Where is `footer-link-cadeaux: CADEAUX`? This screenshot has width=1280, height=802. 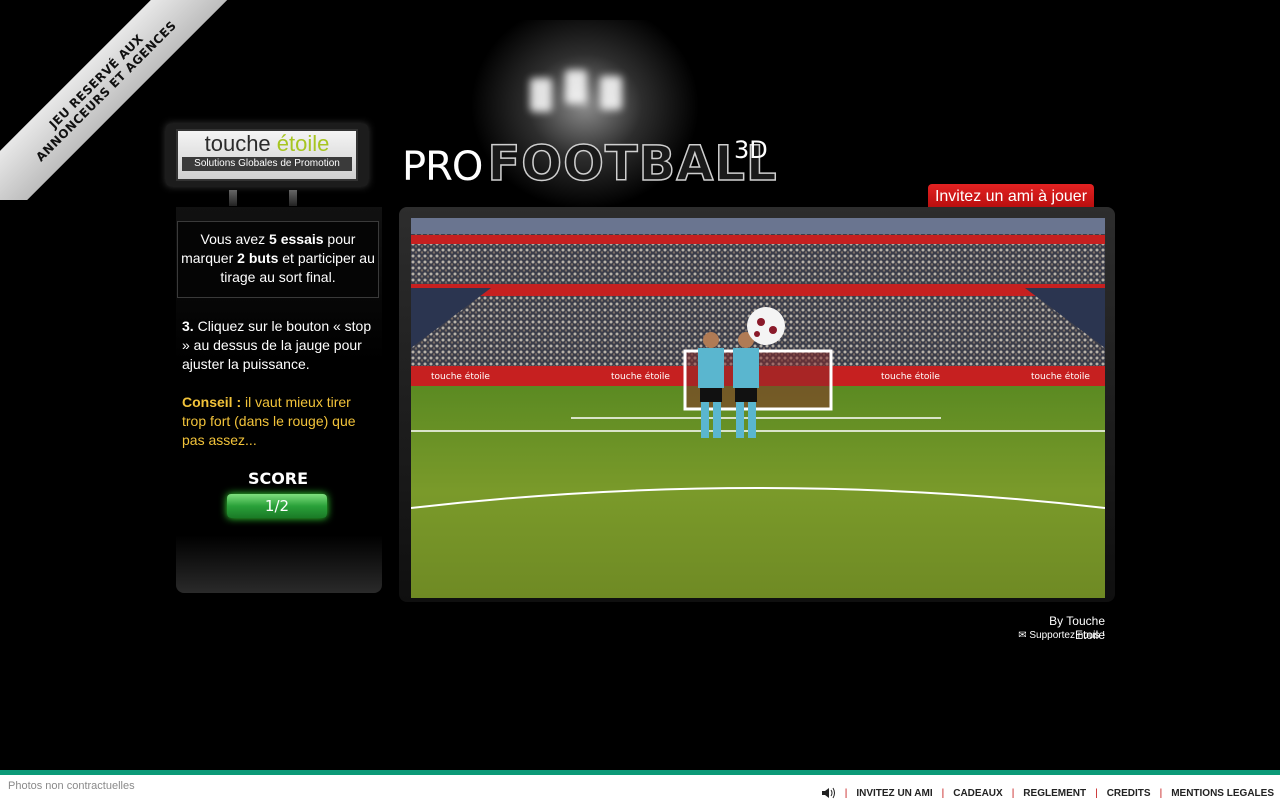 footer-link-cadeaux: CADEAUX is located at coordinates (977, 793).